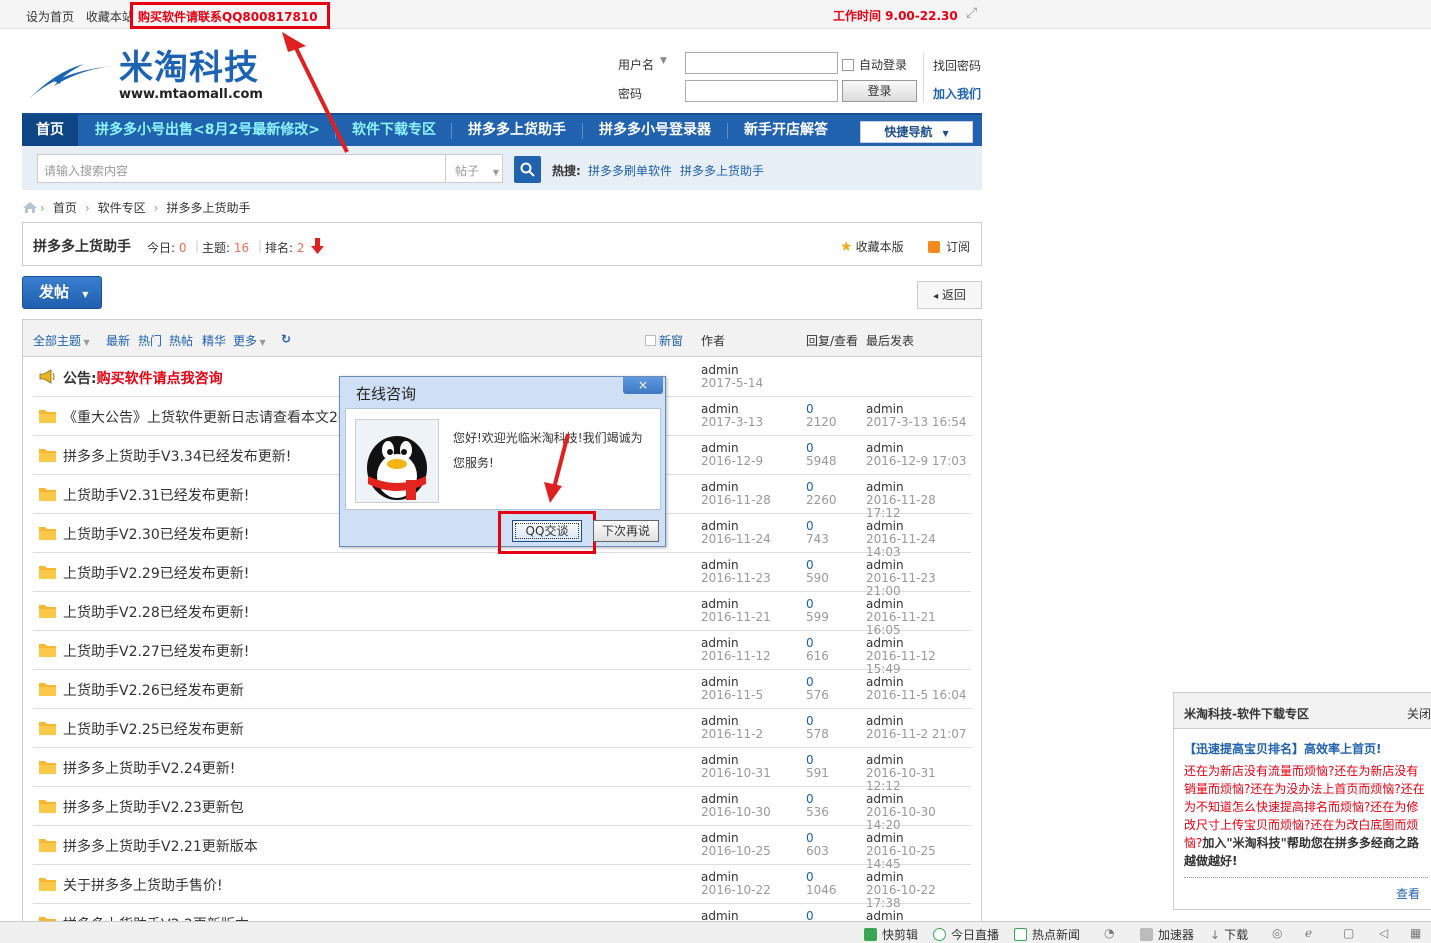 The height and width of the screenshot is (943, 1431). I want to click on site-logo: 米淘科技 www.mtaomall.com, so click(149, 72).